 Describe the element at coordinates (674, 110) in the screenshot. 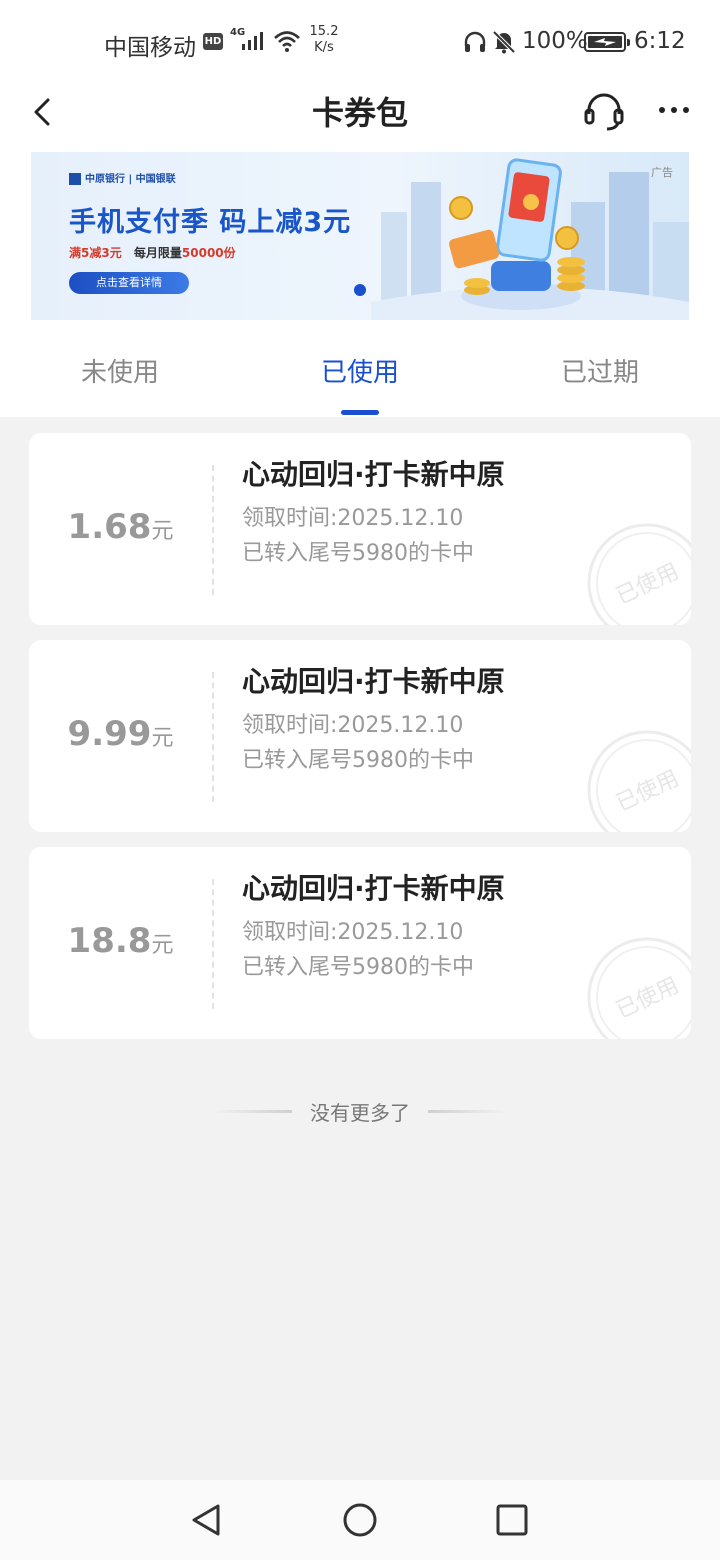

I see `more-icon` at that location.